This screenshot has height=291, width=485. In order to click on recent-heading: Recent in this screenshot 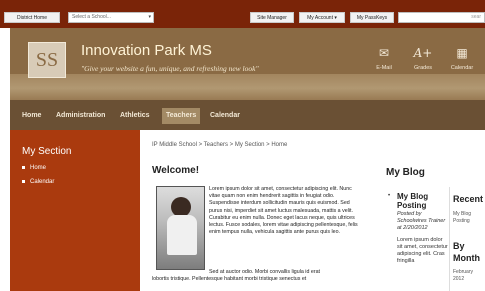, I will do `click(468, 199)`.